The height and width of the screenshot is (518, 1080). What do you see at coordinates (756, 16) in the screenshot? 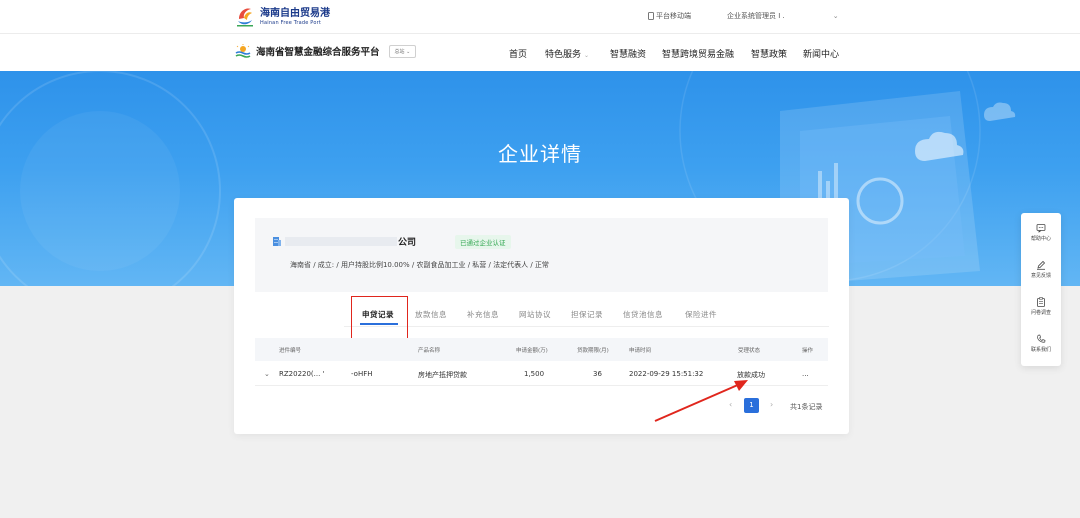
I see `admin-label: 企业系统管理员 I .` at bounding box center [756, 16].